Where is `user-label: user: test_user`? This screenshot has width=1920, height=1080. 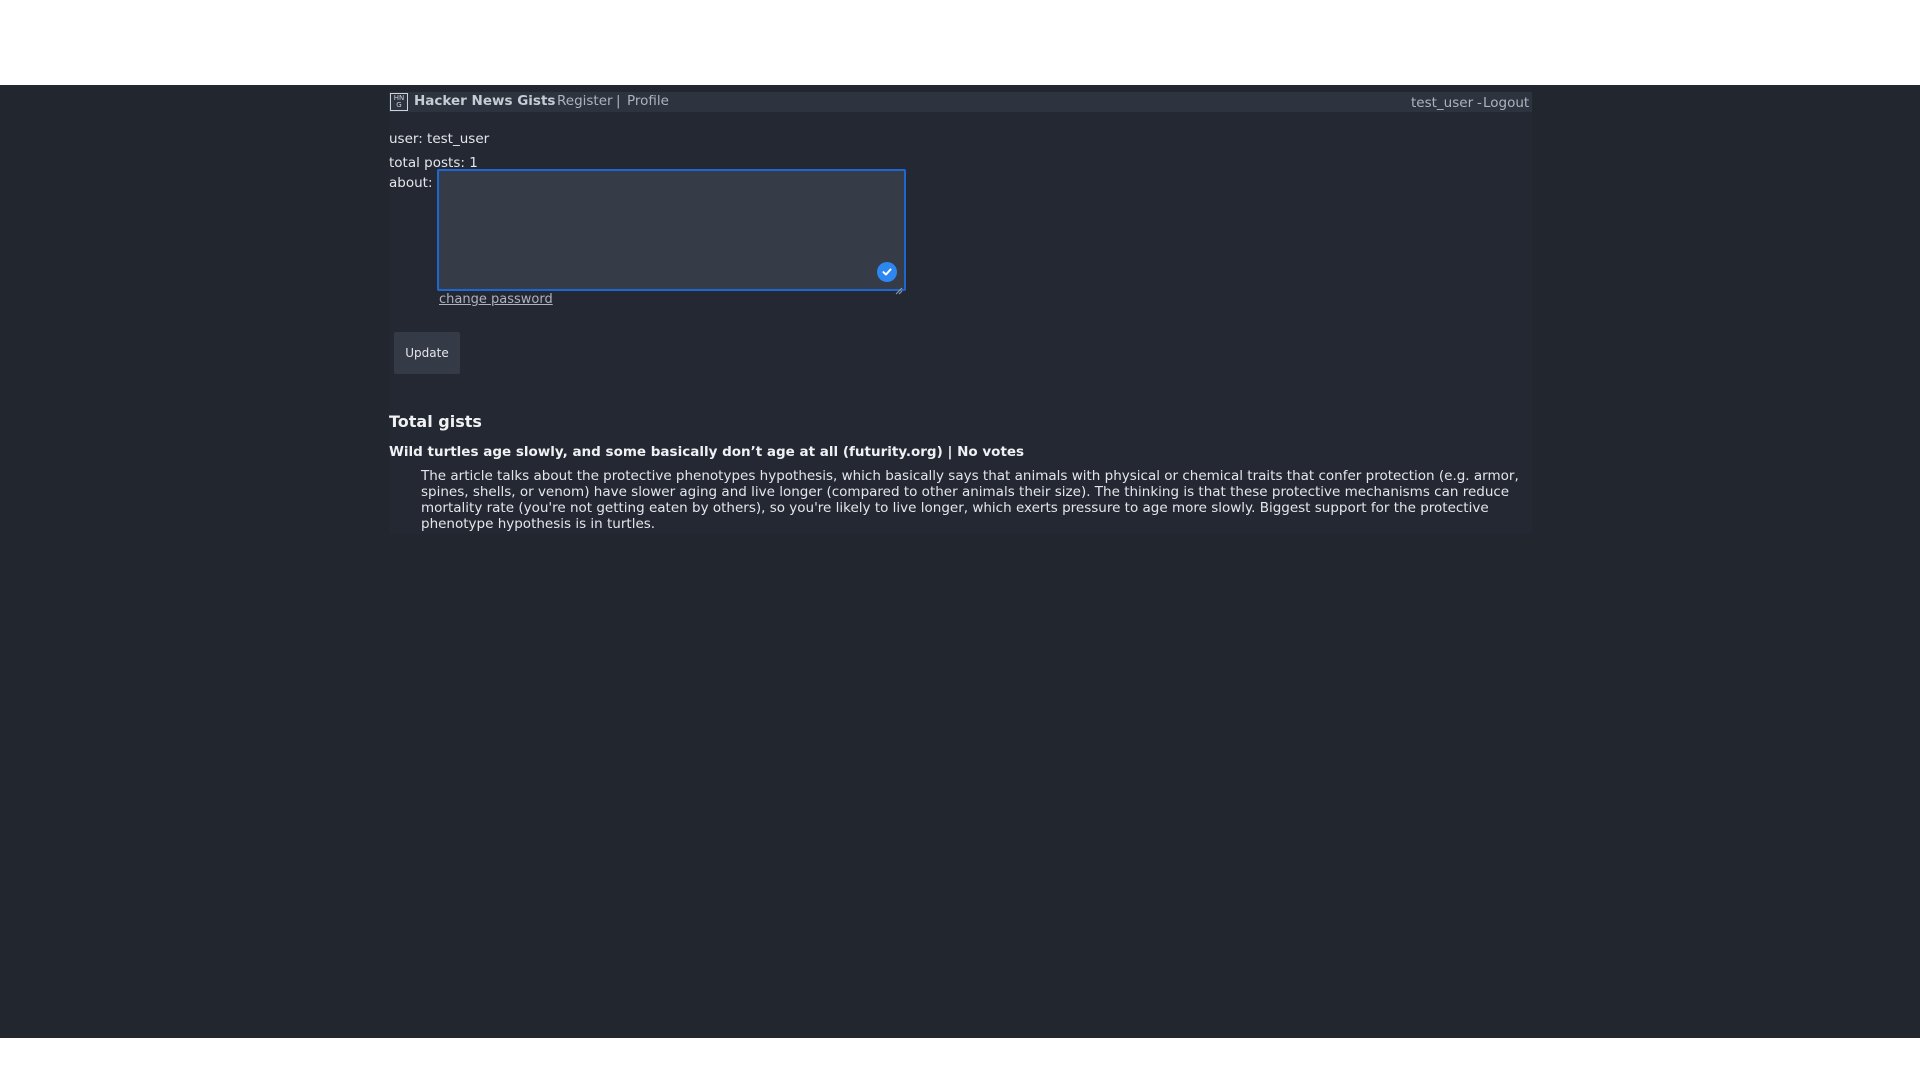
user-label: user: test_user is located at coordinates (439, 139).